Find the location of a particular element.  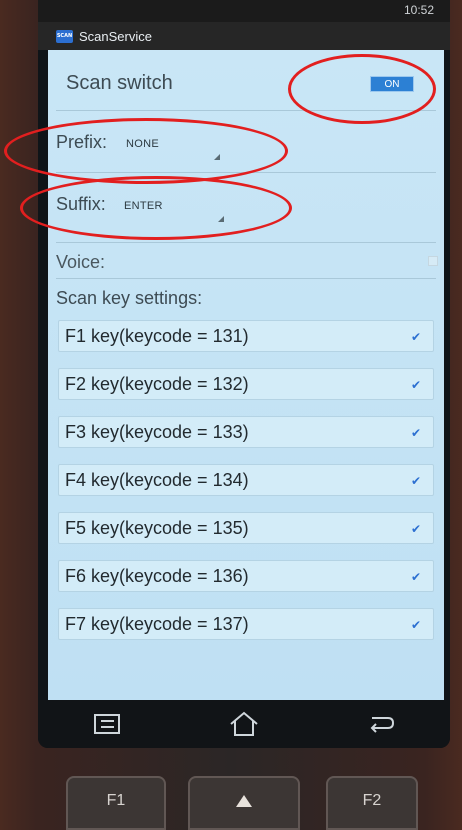

status-time: 10:52 is located at coordinates (418, 10).